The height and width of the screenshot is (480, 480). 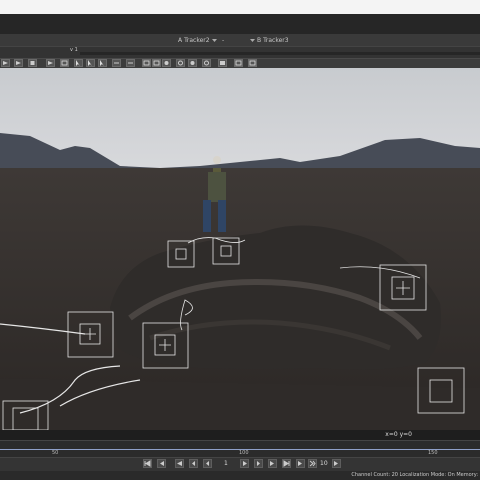 What do you see at coordinates (180, 40) in the screenshot?
I see `tracker-a-prefix: A` at bounding box center [180, 40].